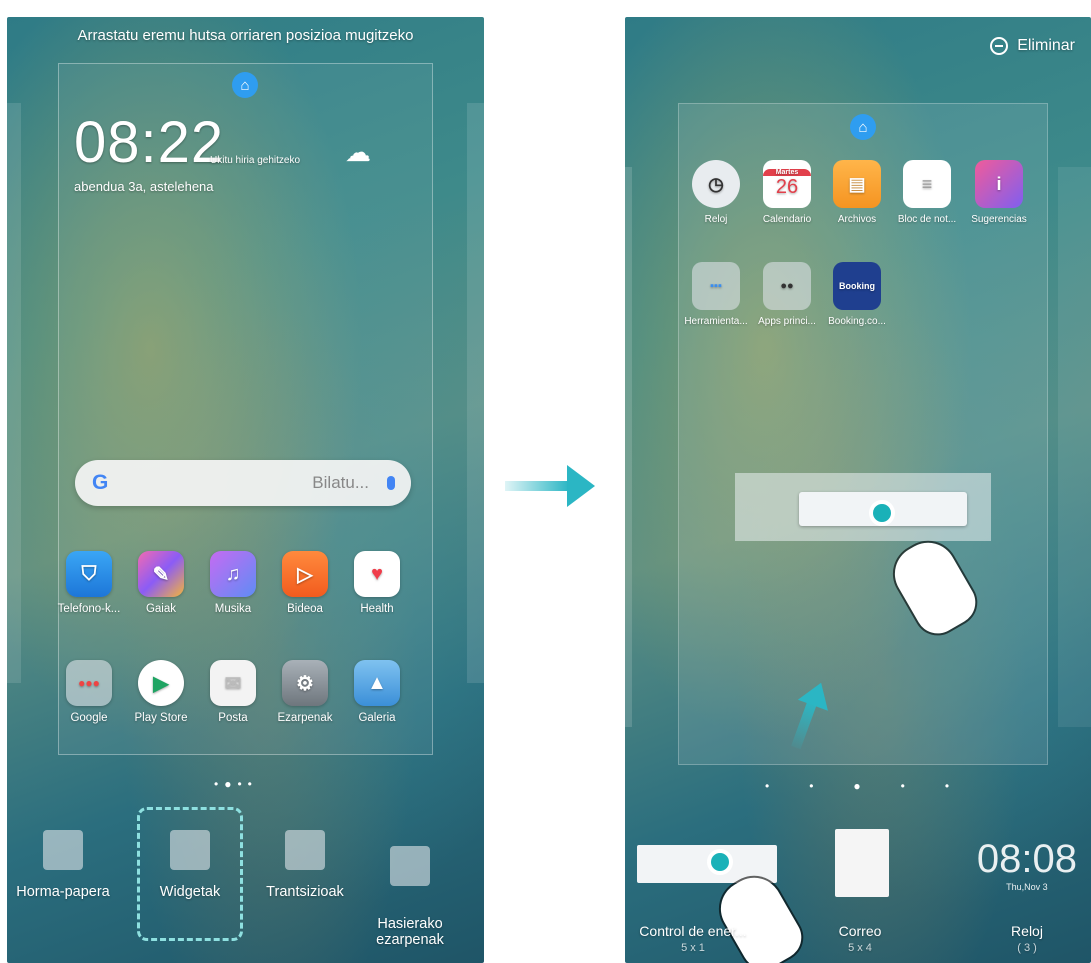 This screenshot has height=963, width=1091. I want to click on envelope-icon: ✉, so click(233, 683).